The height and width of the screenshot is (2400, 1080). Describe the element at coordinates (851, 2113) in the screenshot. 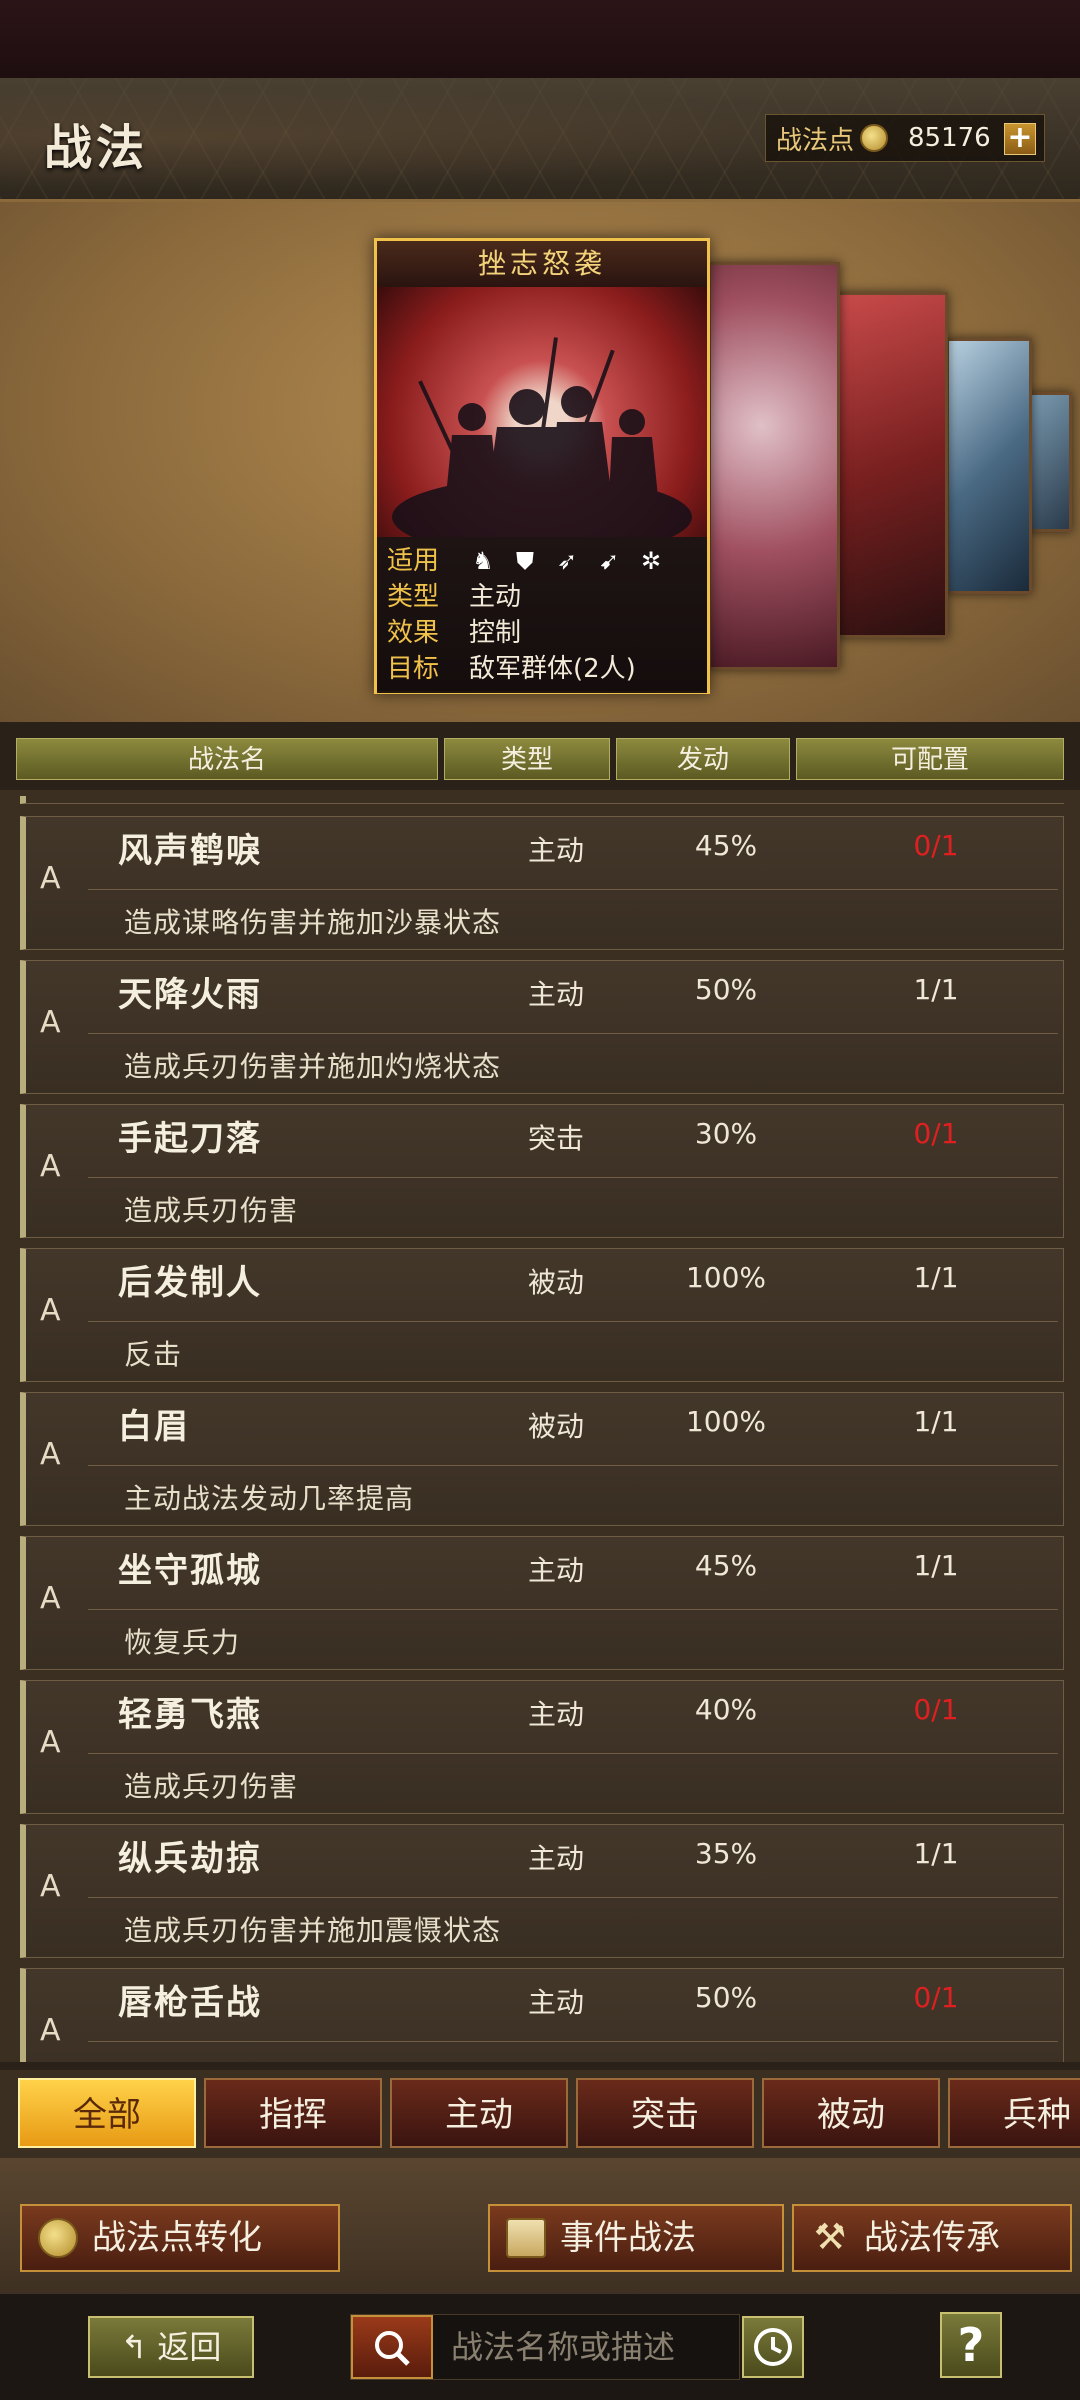

I see `tab-passive: 被动` at that location.